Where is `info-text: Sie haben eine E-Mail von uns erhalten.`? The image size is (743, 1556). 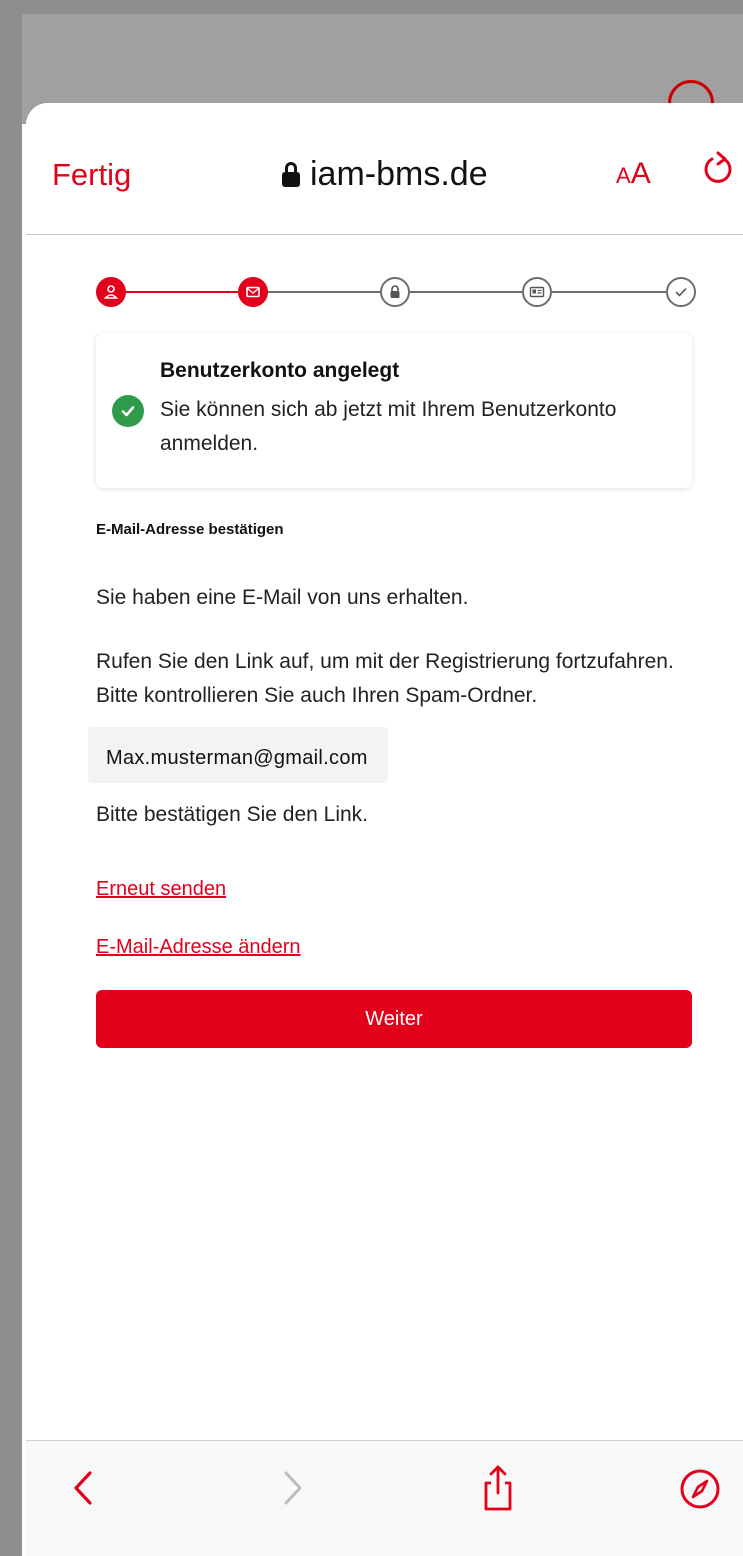
info-text: Sie haben eine E-Mail von uns erhalten. is located at coordinates (282, 597).